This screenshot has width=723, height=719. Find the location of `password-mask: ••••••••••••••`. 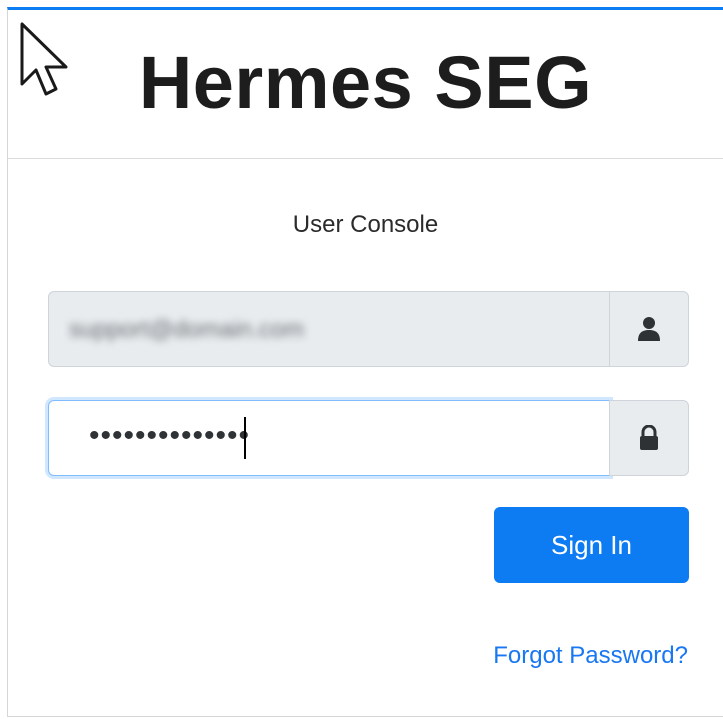

password-mask: •••••••••••••• is located at coordinates (170, 435).